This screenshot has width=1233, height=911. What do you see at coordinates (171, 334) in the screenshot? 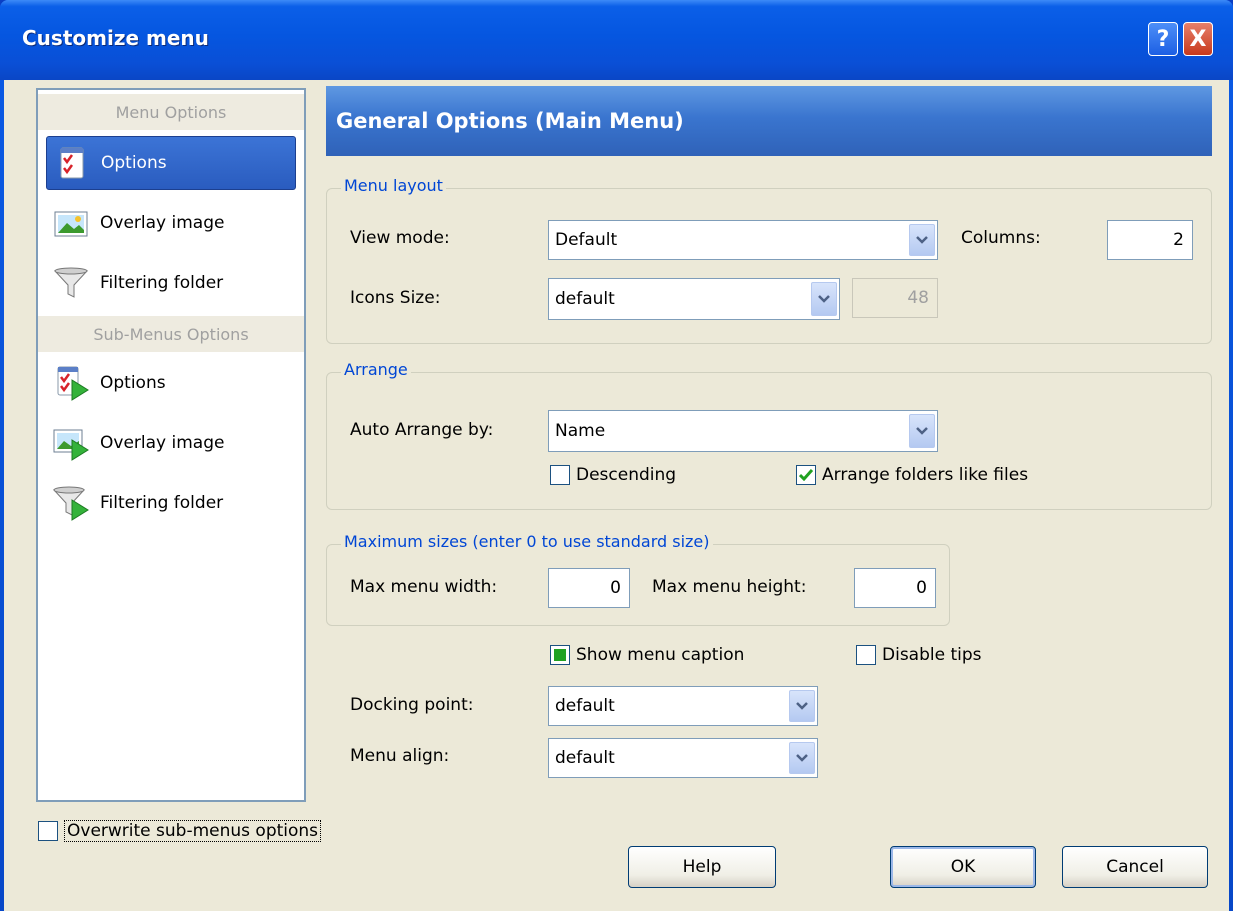
I see `sub-menus-options-header: Sub-Menus Options` at bounding box center [171, 334].